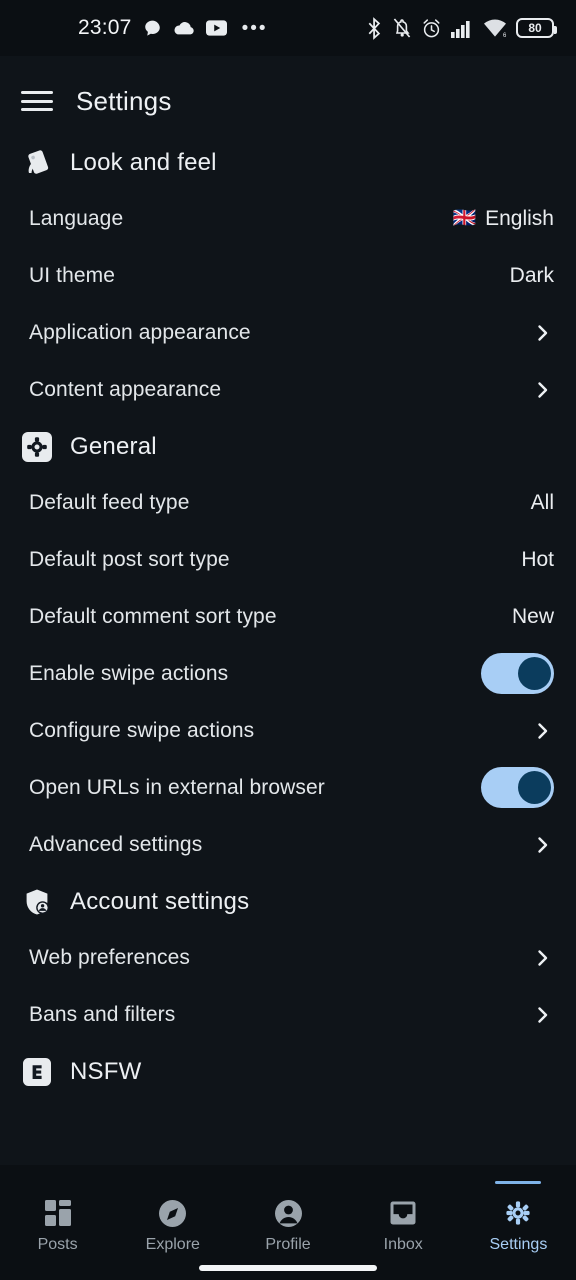  What do you see at coordinates (288, 502) in the screenshot?
I see `setting-row-default-feed-type: Default feed type All` at bounding box center [288, 502].